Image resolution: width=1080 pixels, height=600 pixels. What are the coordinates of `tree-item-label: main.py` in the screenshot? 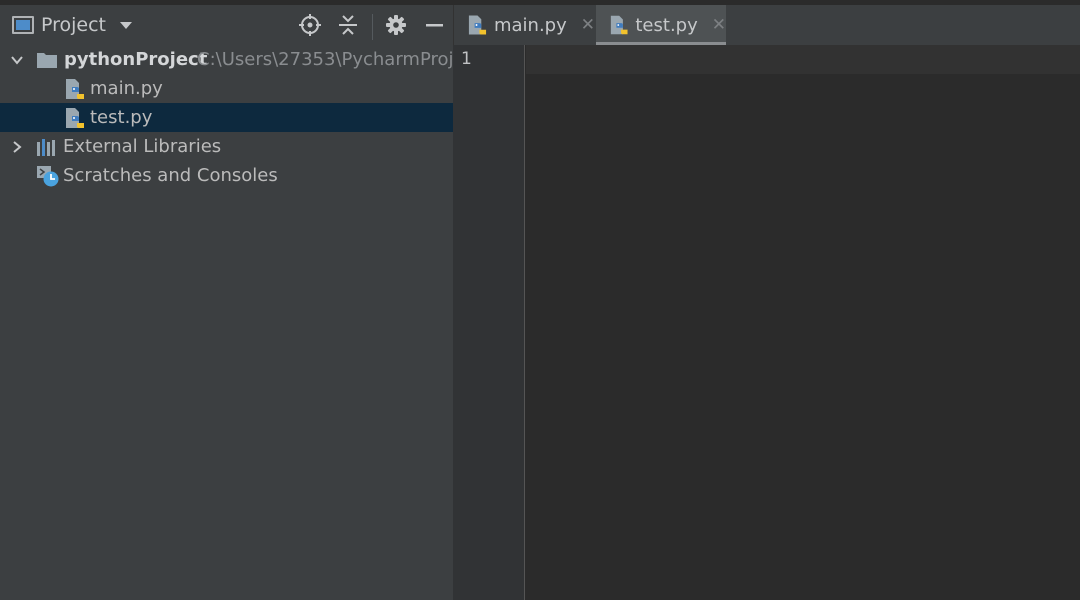 It's located at (126, 88).